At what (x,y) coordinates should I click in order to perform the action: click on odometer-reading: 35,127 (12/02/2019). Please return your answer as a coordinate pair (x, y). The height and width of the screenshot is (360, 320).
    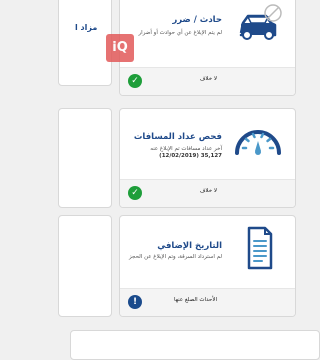
    Looking at the image, I should click on (190, 156).